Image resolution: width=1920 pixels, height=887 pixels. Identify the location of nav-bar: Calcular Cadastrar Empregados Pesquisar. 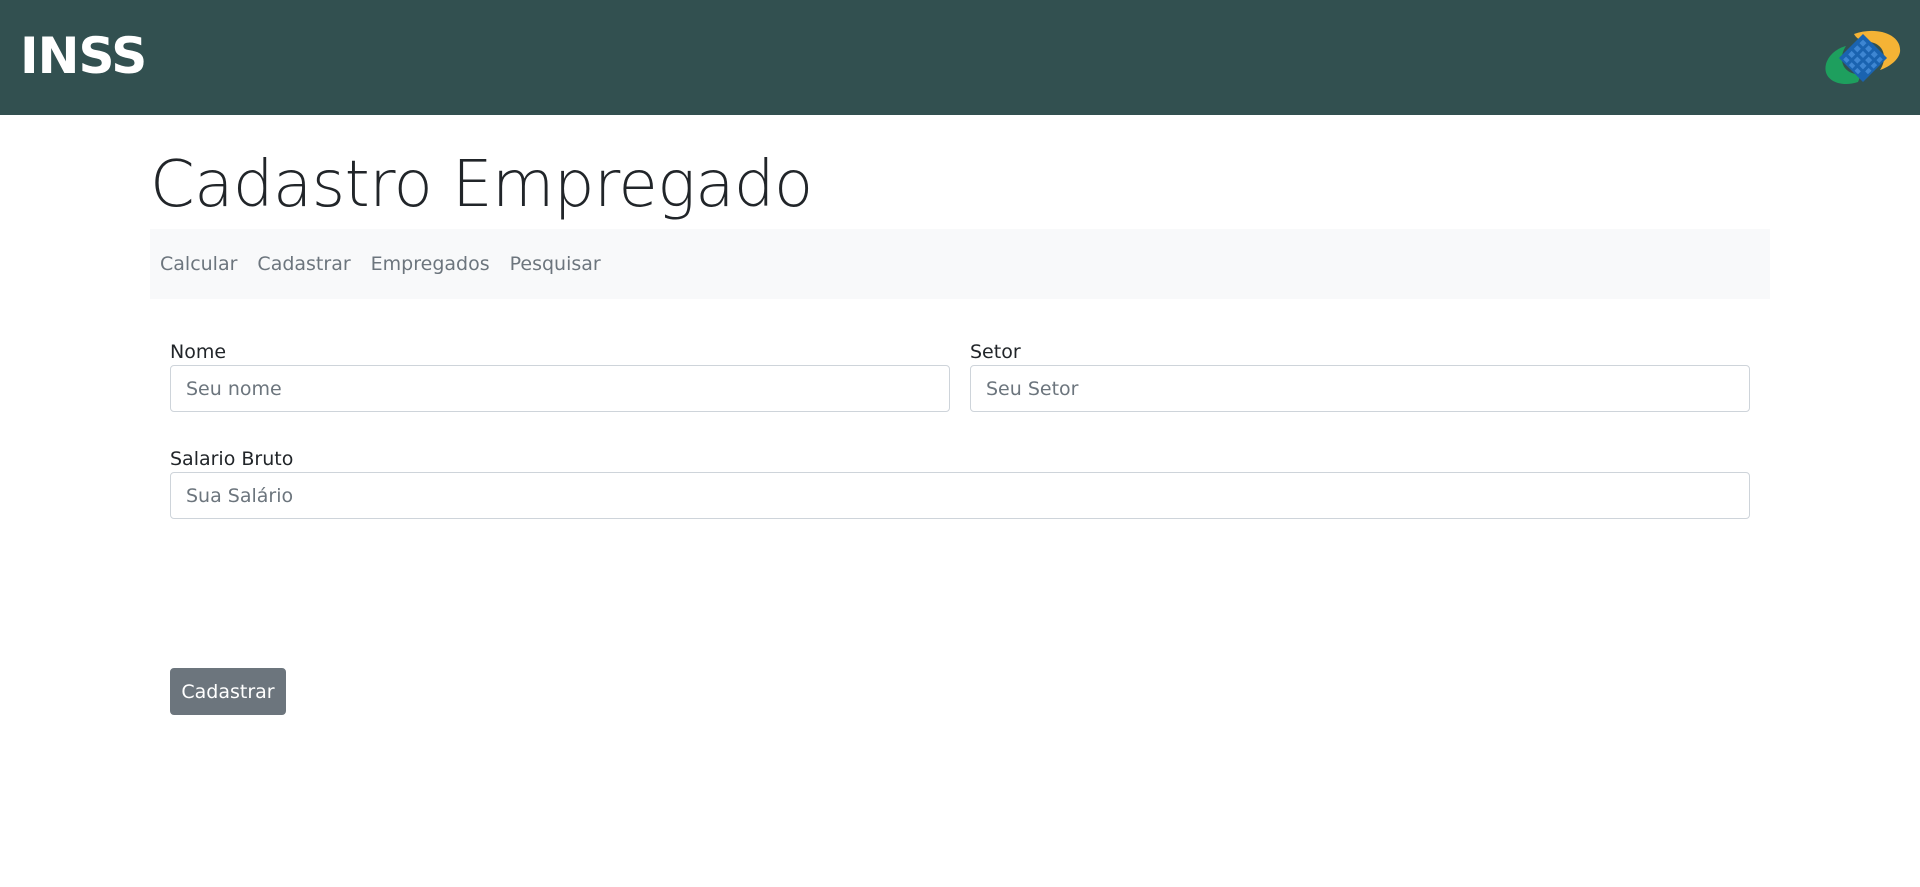
(960, 264).